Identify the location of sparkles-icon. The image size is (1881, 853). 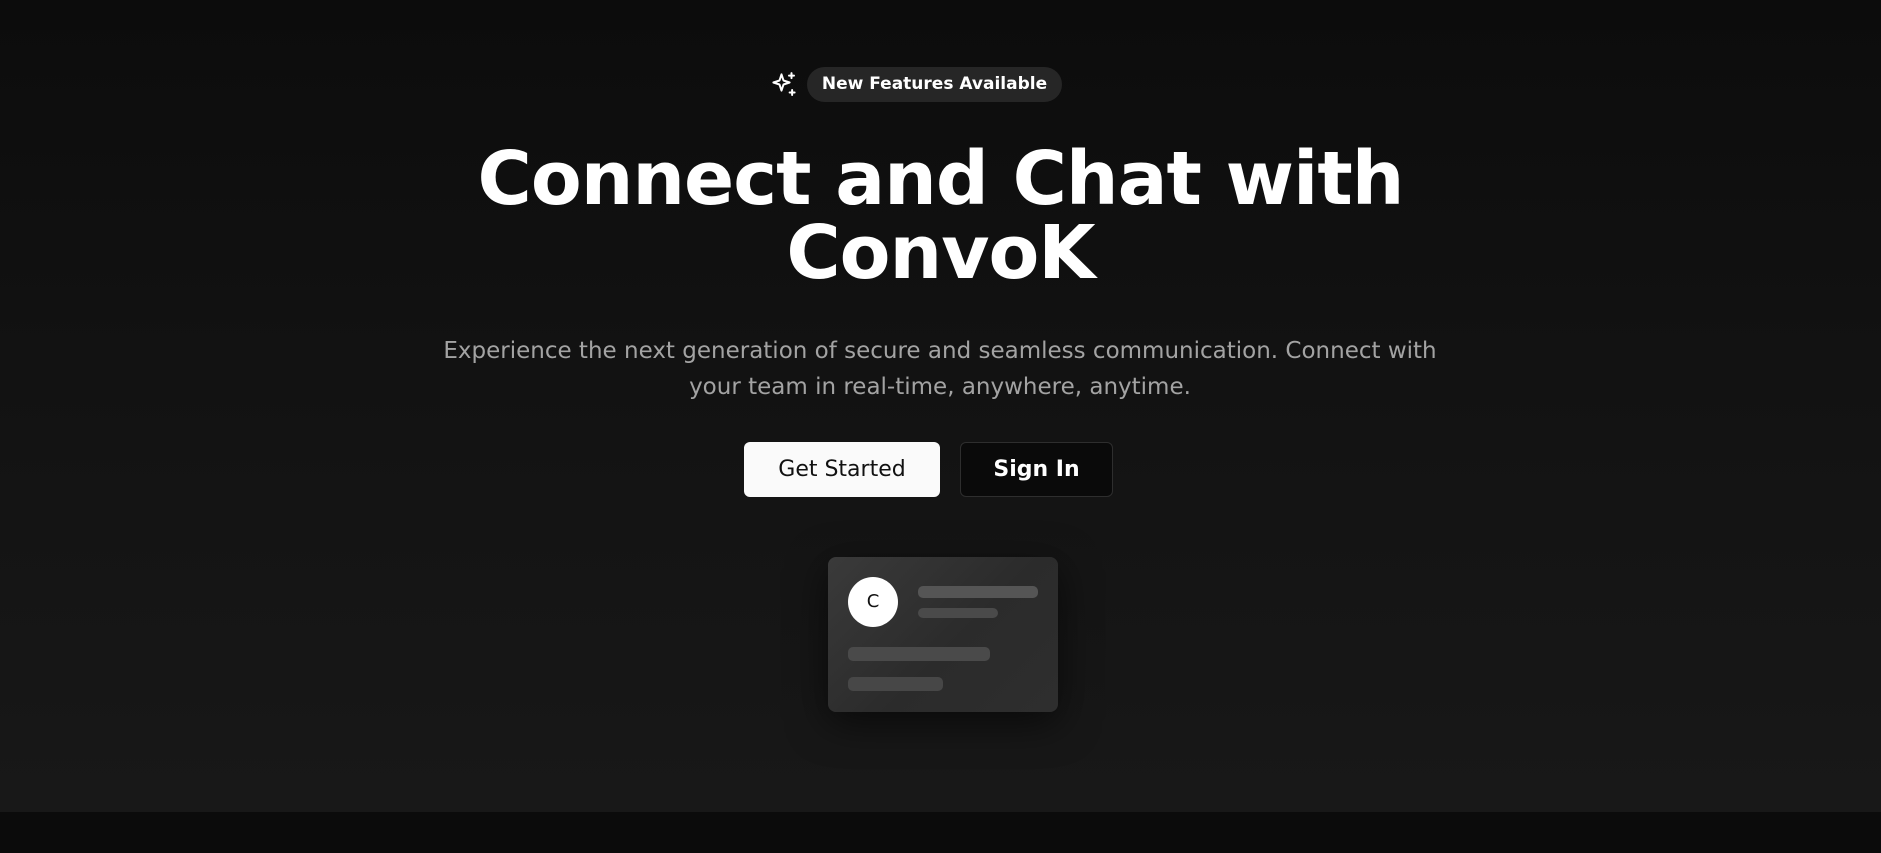
(784, 85).